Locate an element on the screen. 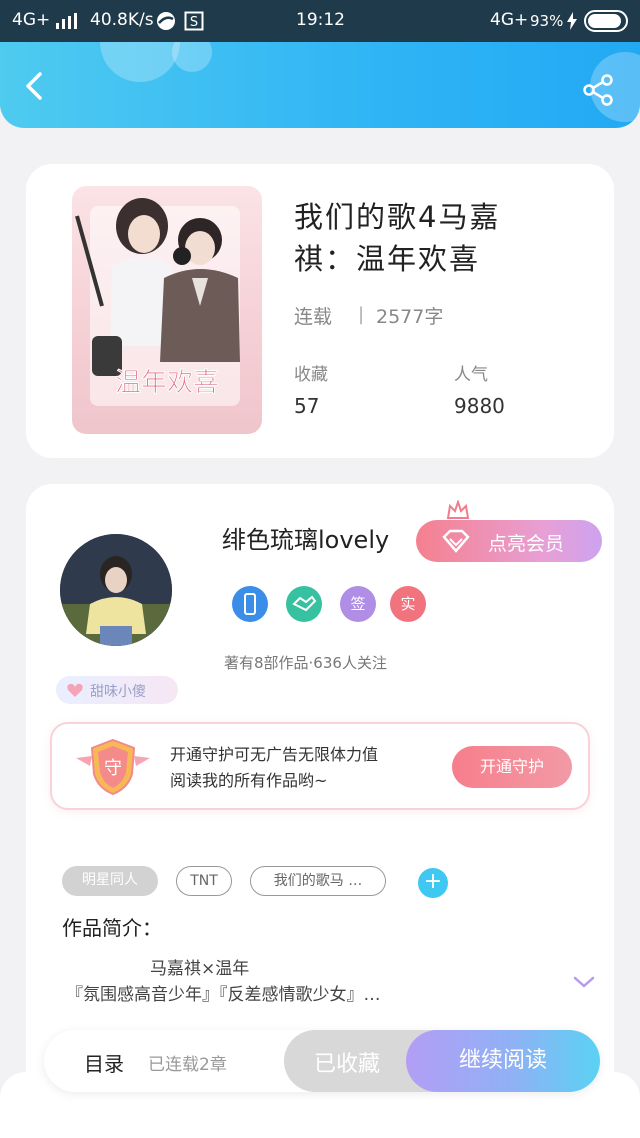 Image resolution: width=640 pixels, height=1138 pixels. heart-icon is located at coordinates (75, 690).